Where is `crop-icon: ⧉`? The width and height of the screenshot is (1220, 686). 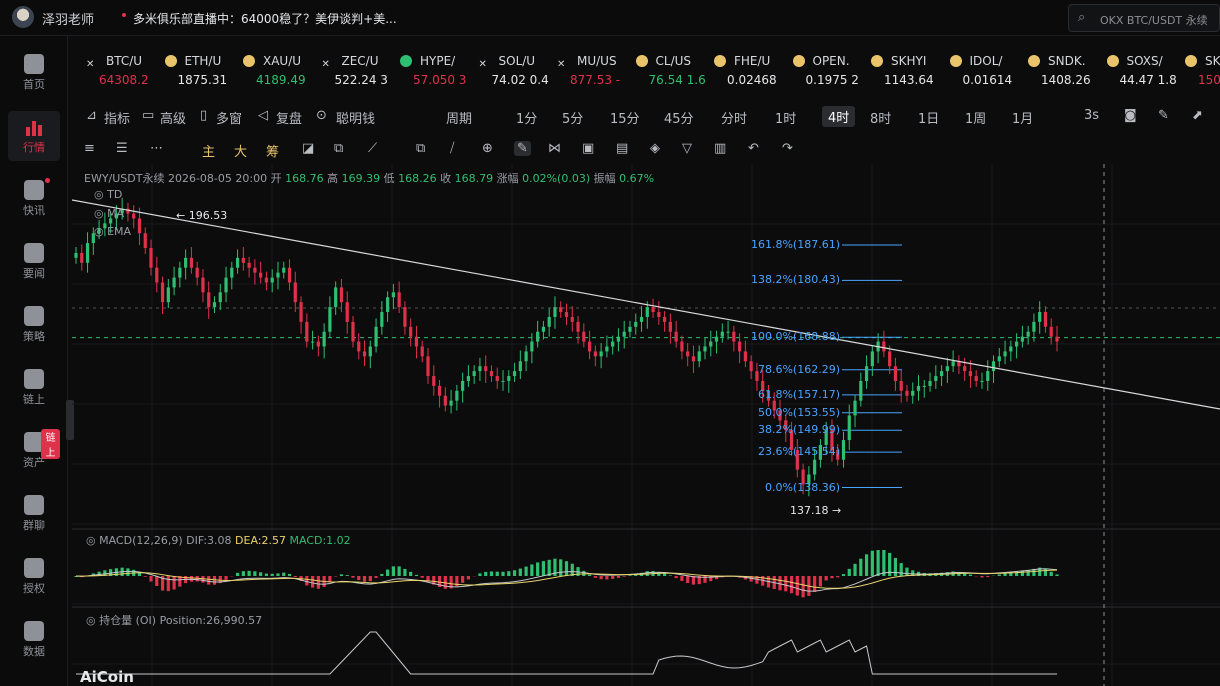 crop-icon: ⧉ is located at coordinates (338, 148).